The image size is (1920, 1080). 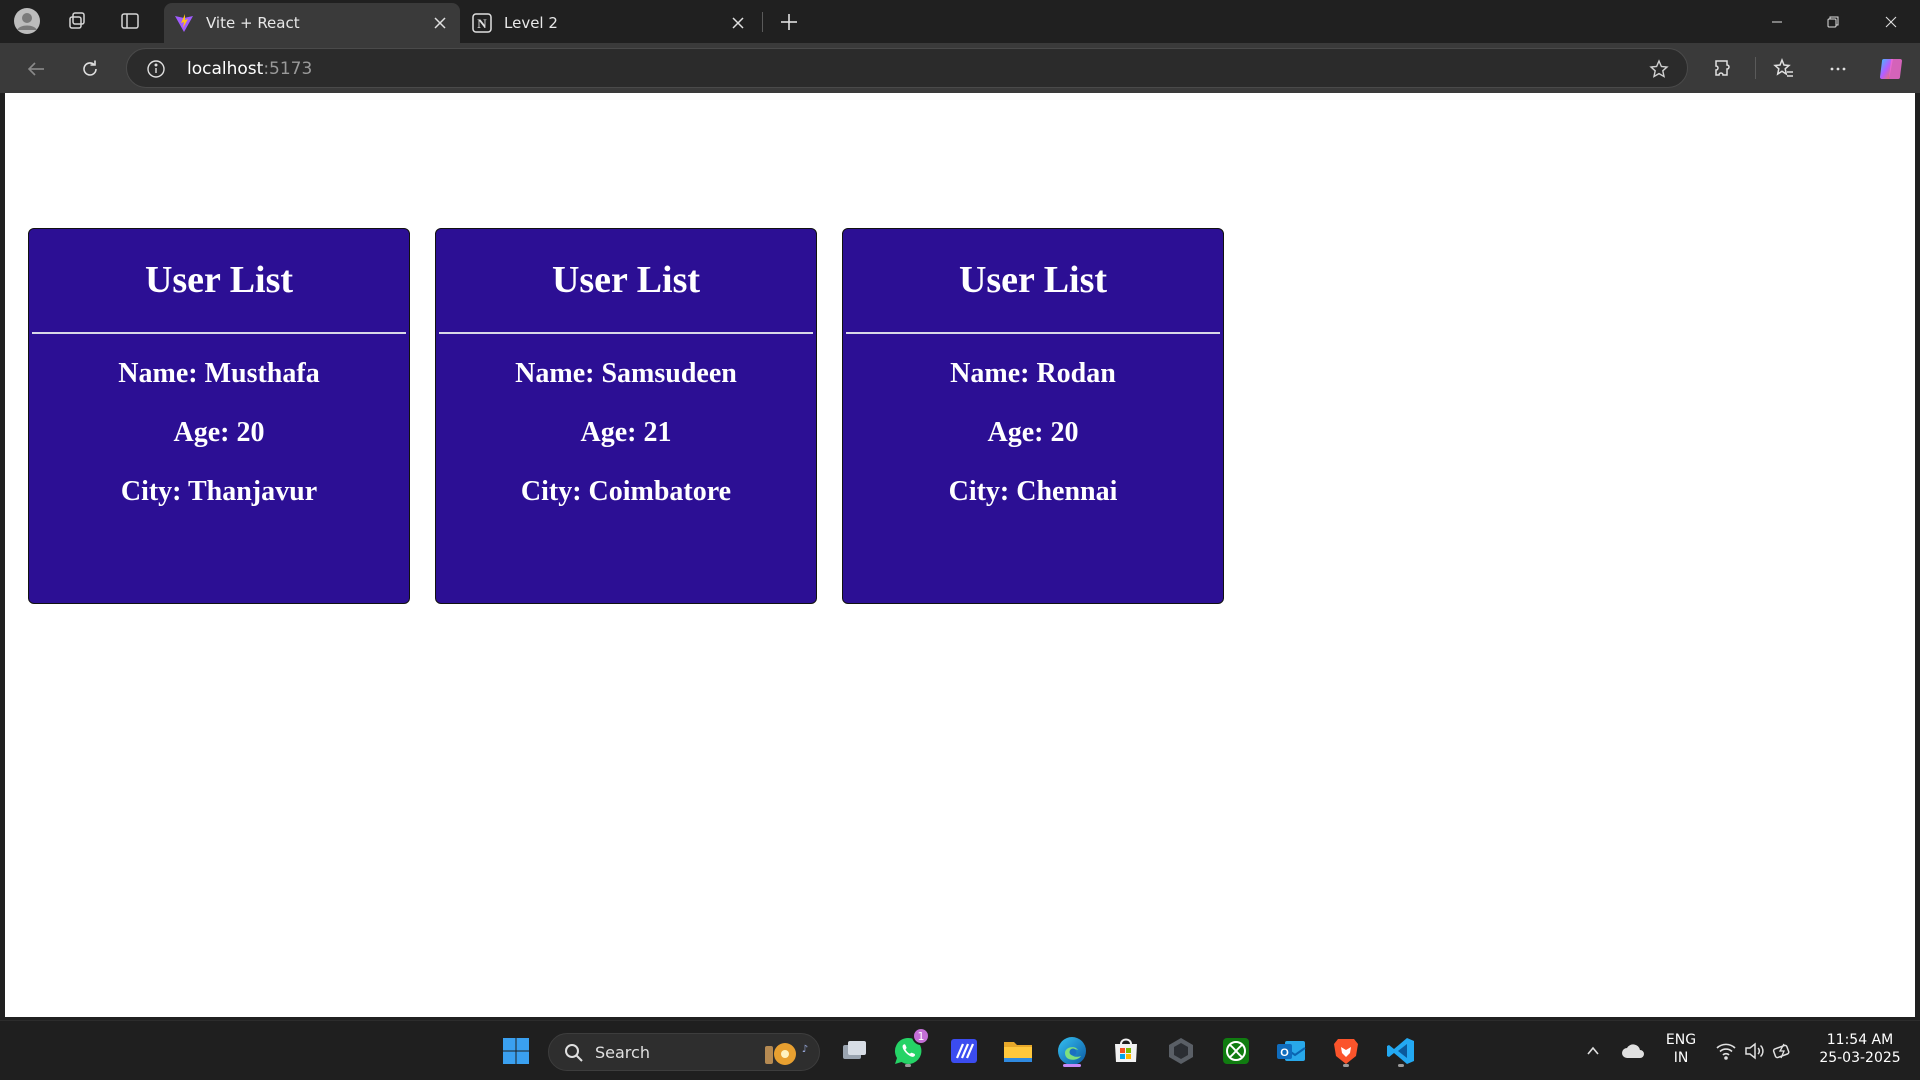 What do you see at coordinates (909, 1049) in the screenshot?
I see `whatsapp-icon: 1` at bounding box center [909, 1049].